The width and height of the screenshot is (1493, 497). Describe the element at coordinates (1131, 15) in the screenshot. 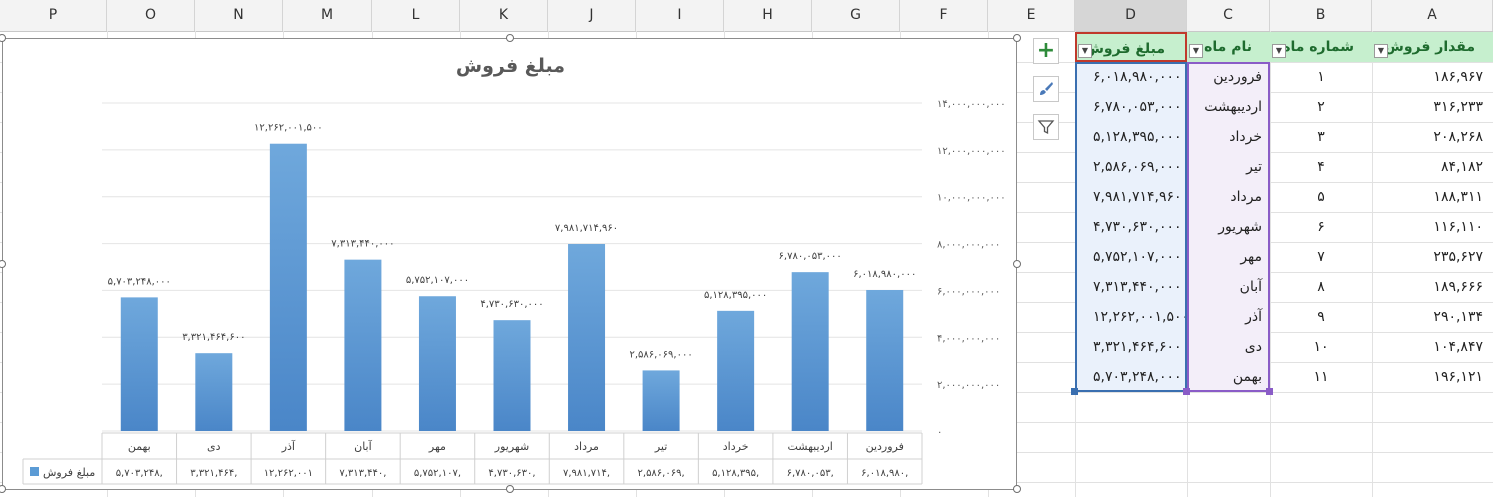

I see `column-header-D: D` at that location.